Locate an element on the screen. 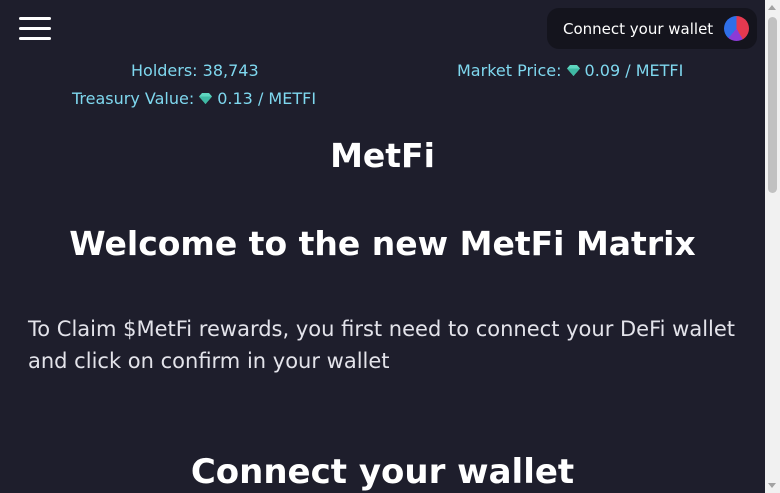 Image resolution: width=780 pixels, height=493 pixels. connect-wallet-button: Connect your wallet is located at coordinates (652, 28).